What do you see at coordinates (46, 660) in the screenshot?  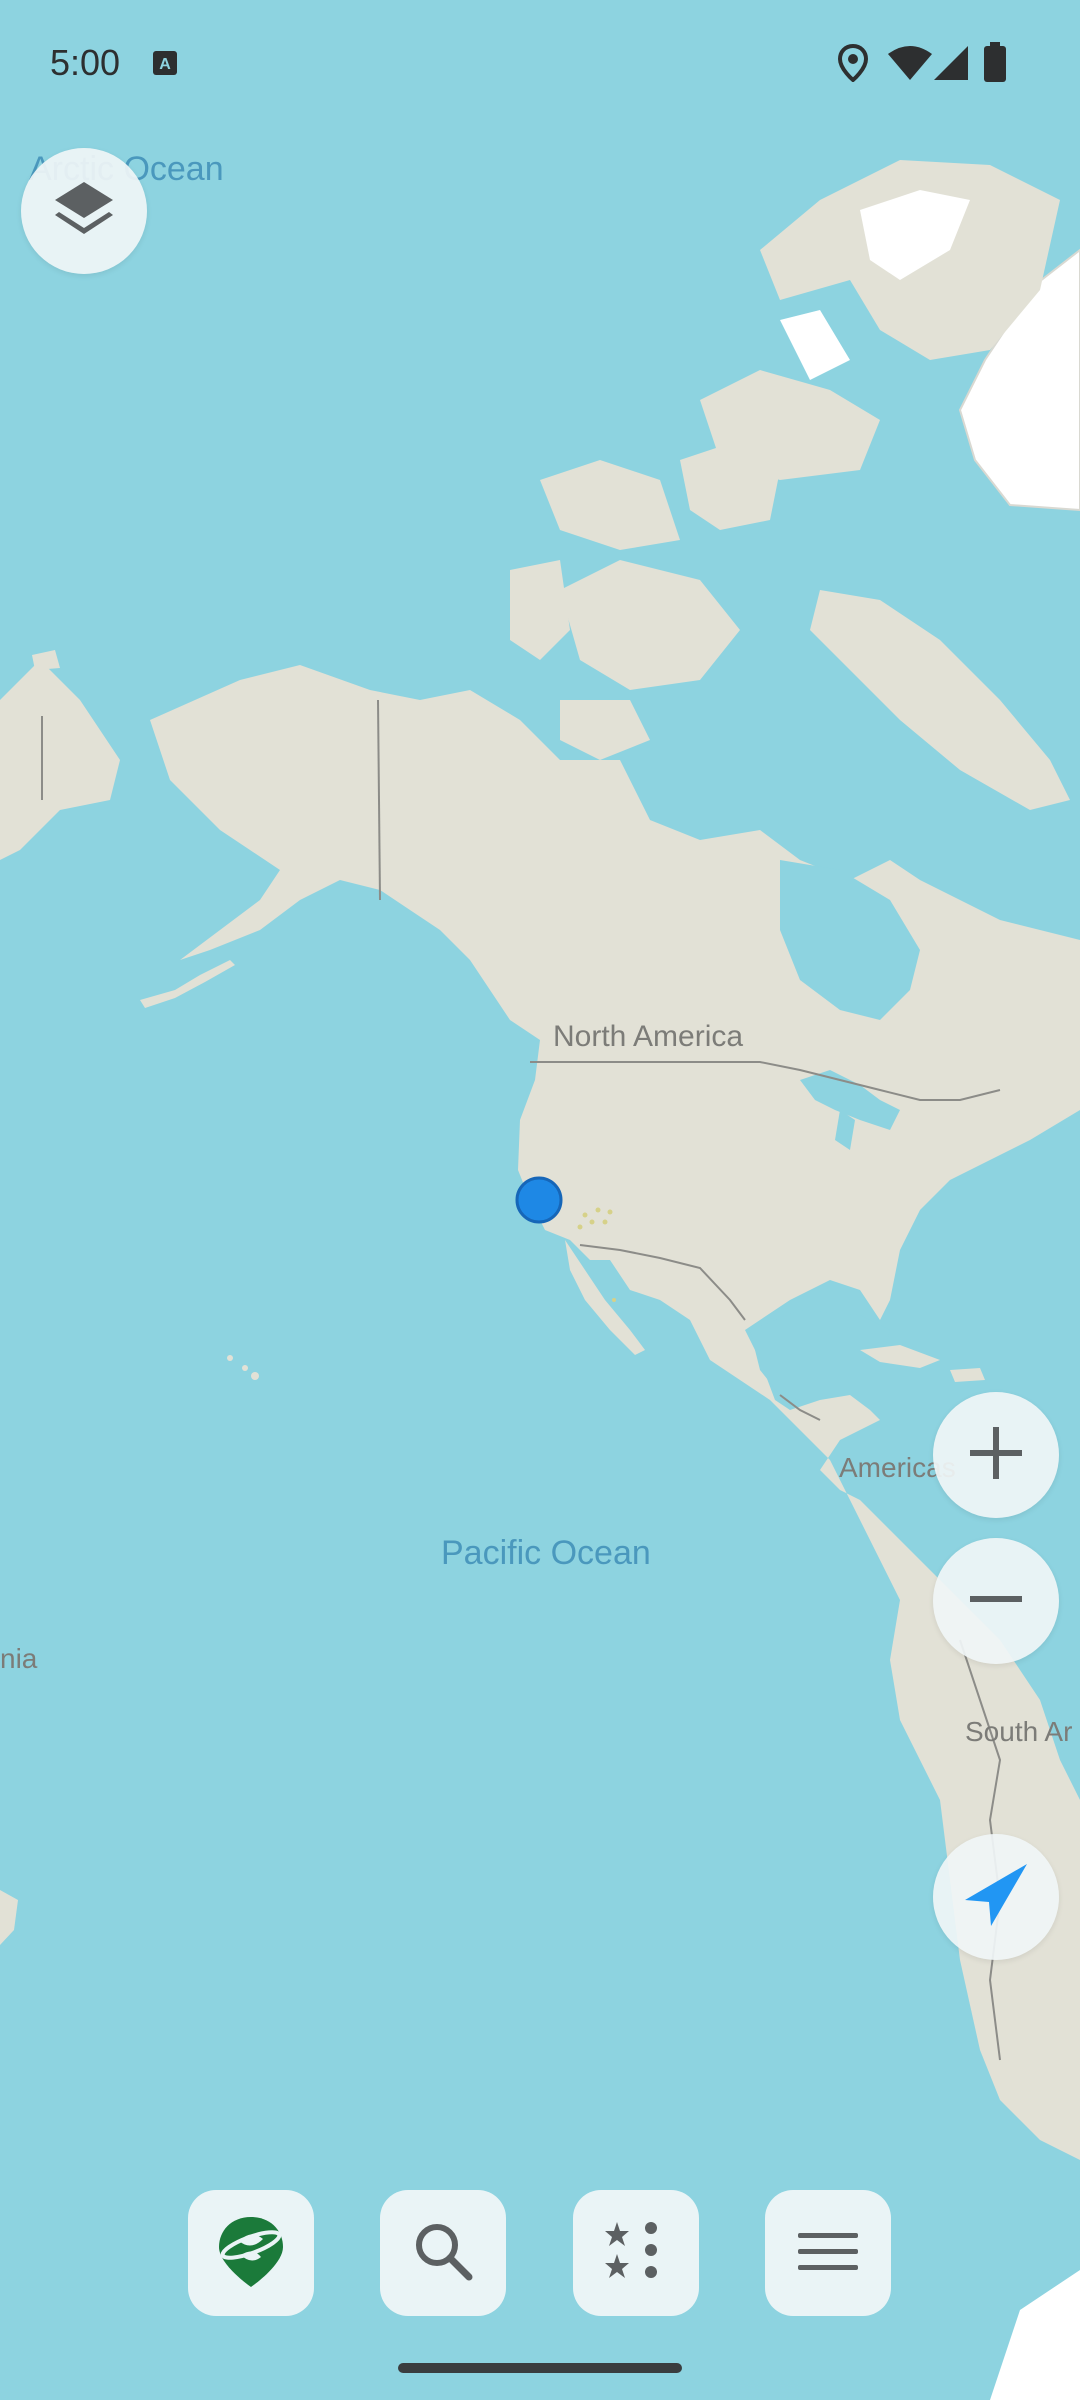 I see `small-island-nw` at bounding box center [46, 660].